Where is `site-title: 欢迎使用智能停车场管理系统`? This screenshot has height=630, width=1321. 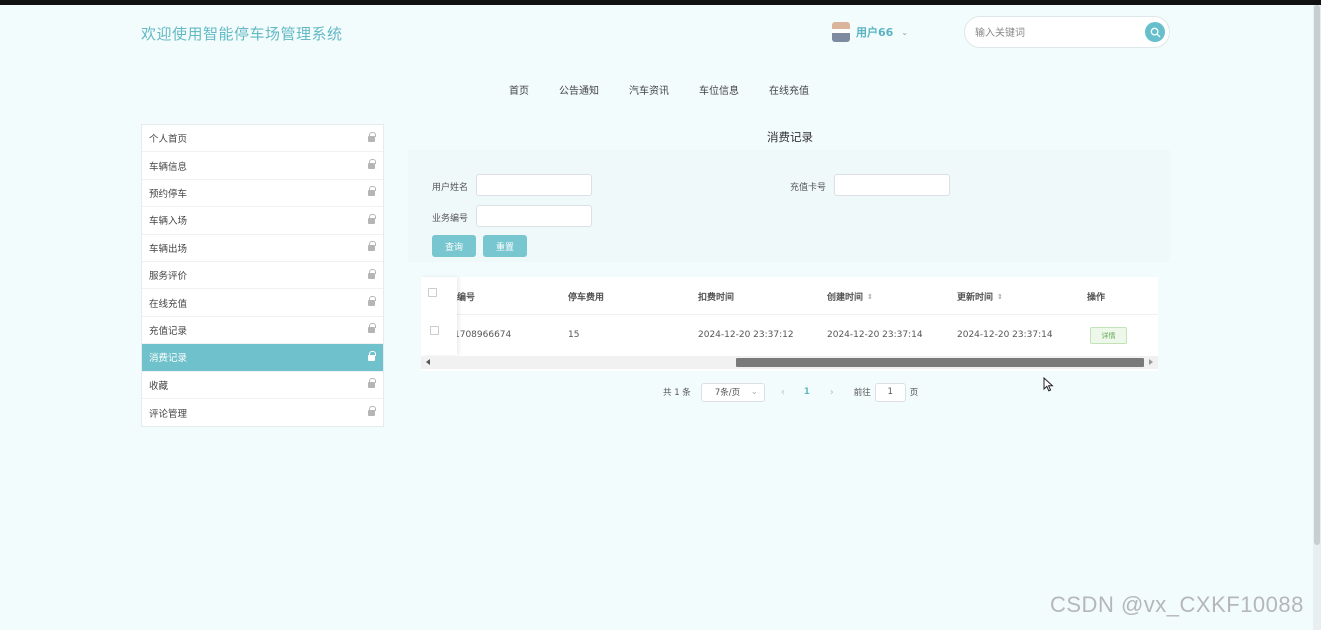 site-title: 欢迎使用智能停车场管理系统 is located at coordinates (242, 34).